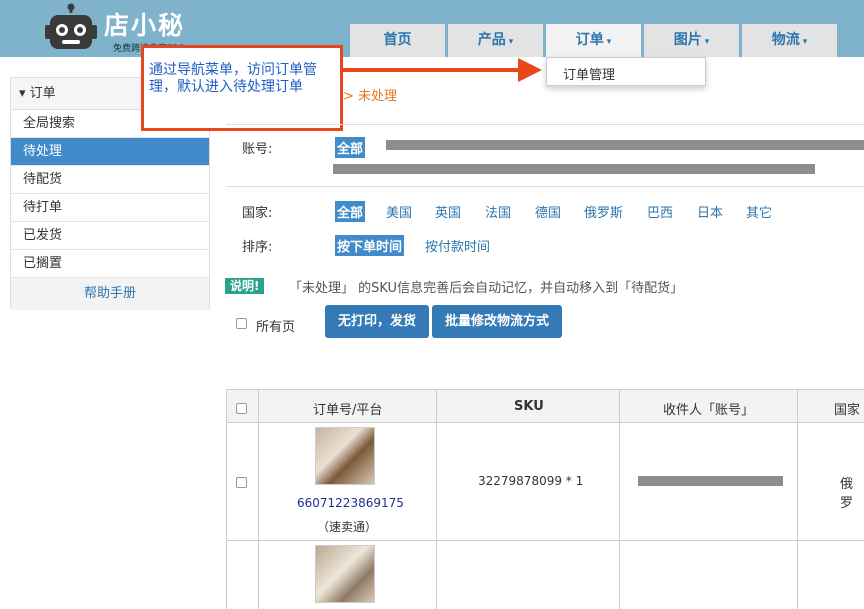  What do you see at coordinates (350, 211) in the screenshot?
I see `country-filter-all: 全部` at bounding box center [350, 211].